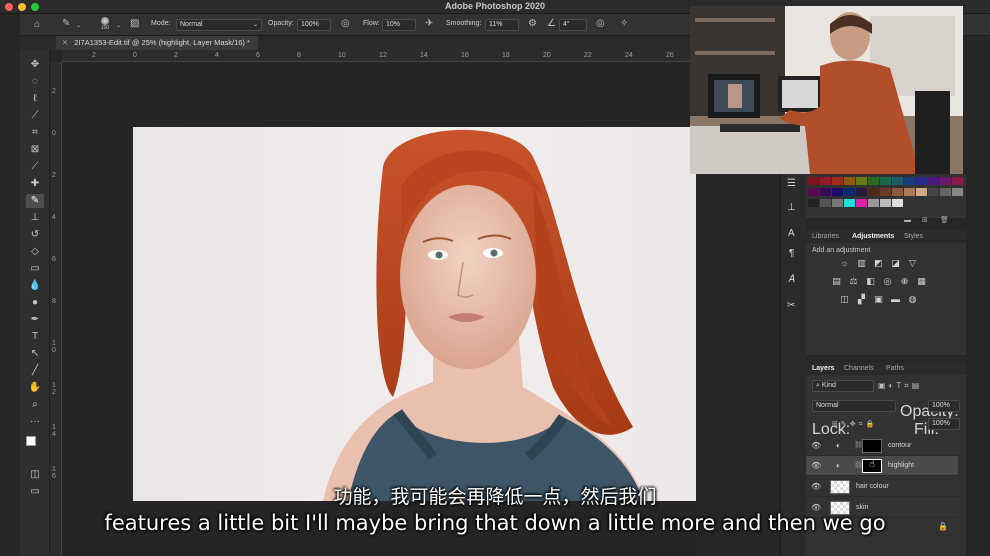 The image size is (990, 556). I want to click on glyphs-panel-icon: 𝐴, so click(791, 279).